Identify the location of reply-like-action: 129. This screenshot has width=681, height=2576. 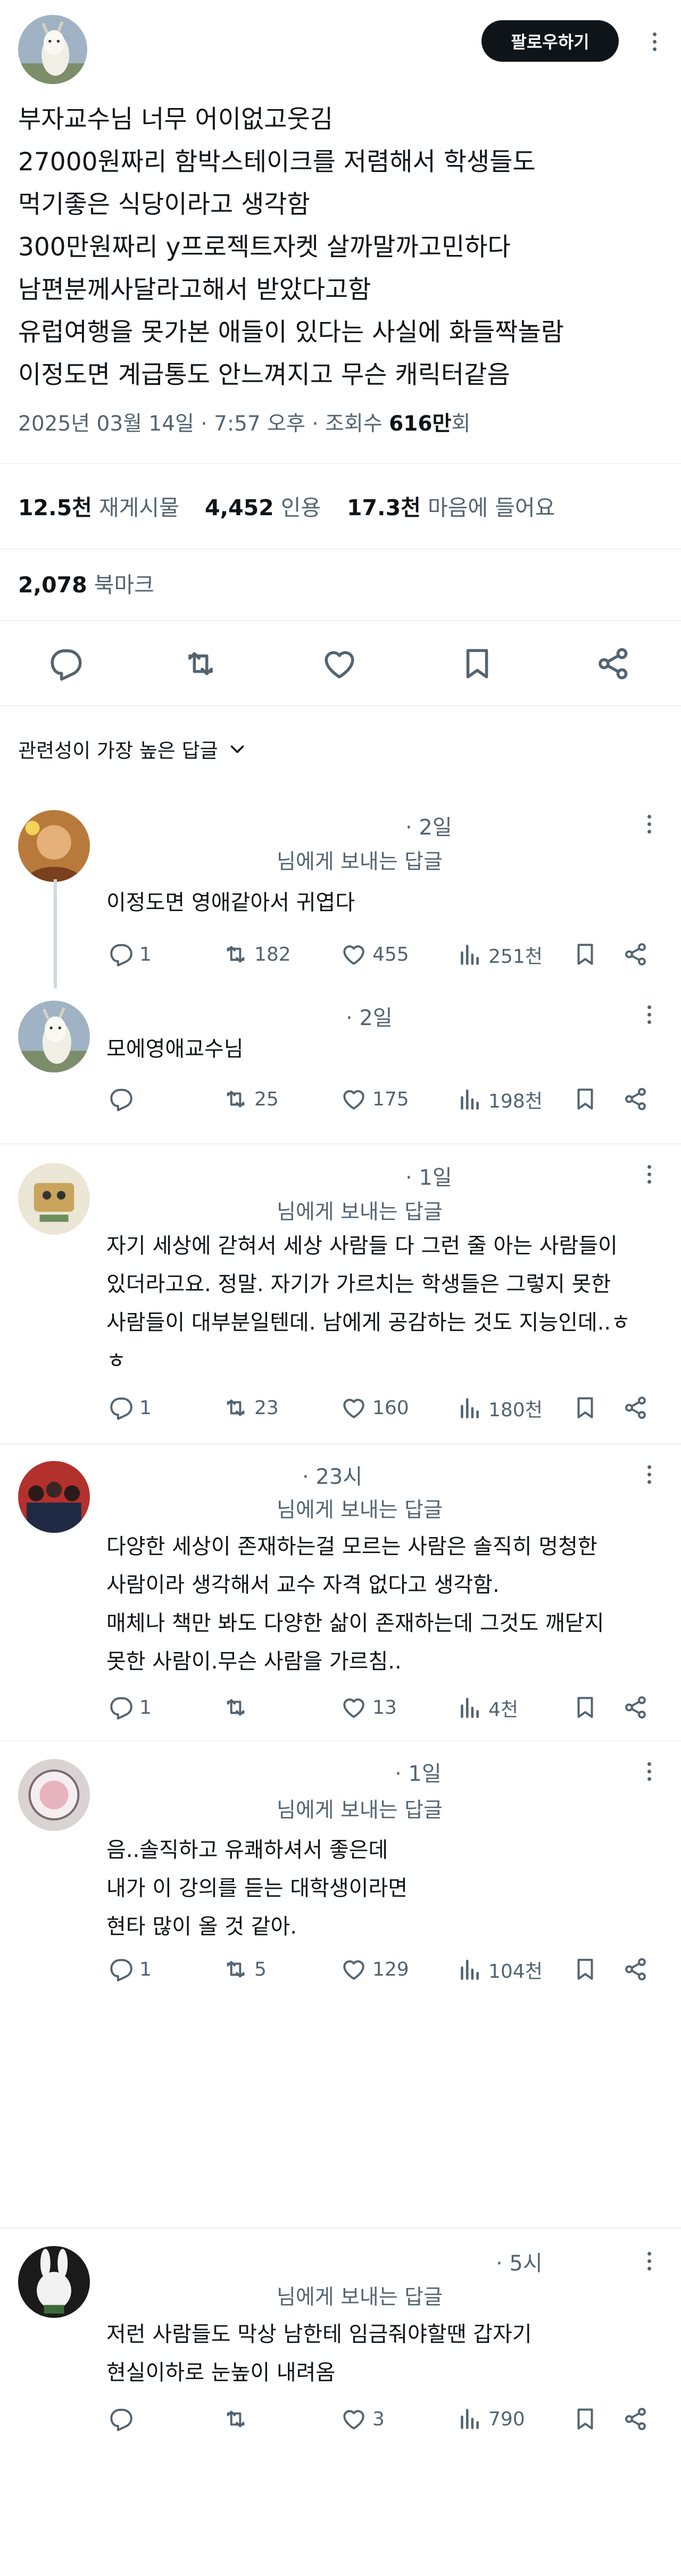
(374, 1969).